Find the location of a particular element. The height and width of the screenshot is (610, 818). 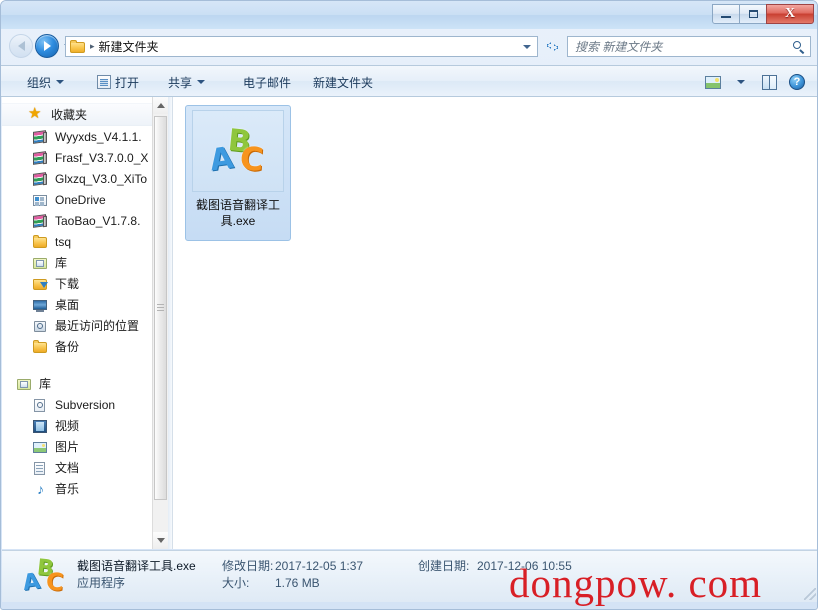

search-box: 搜索 新建文件夹 is located at coordinates (689, 46).